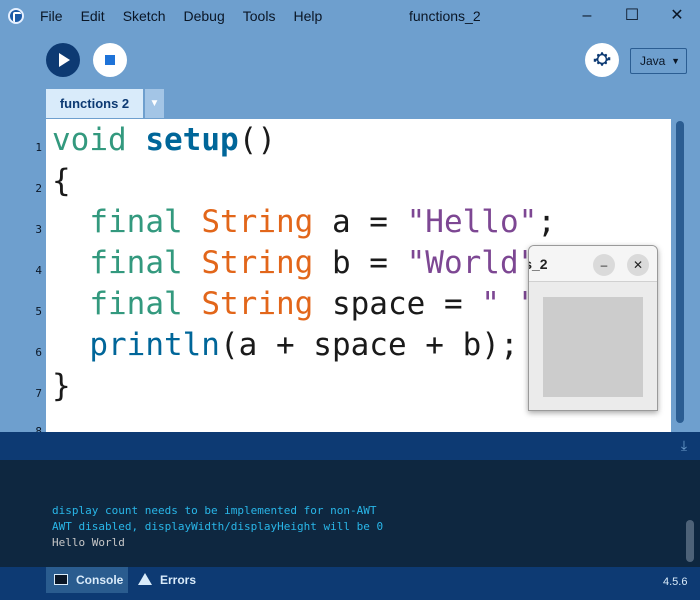  What do you see at coordinates (546, 222) in the screenshot?
I see `code-text: ;` at bounding box center [546, 222].